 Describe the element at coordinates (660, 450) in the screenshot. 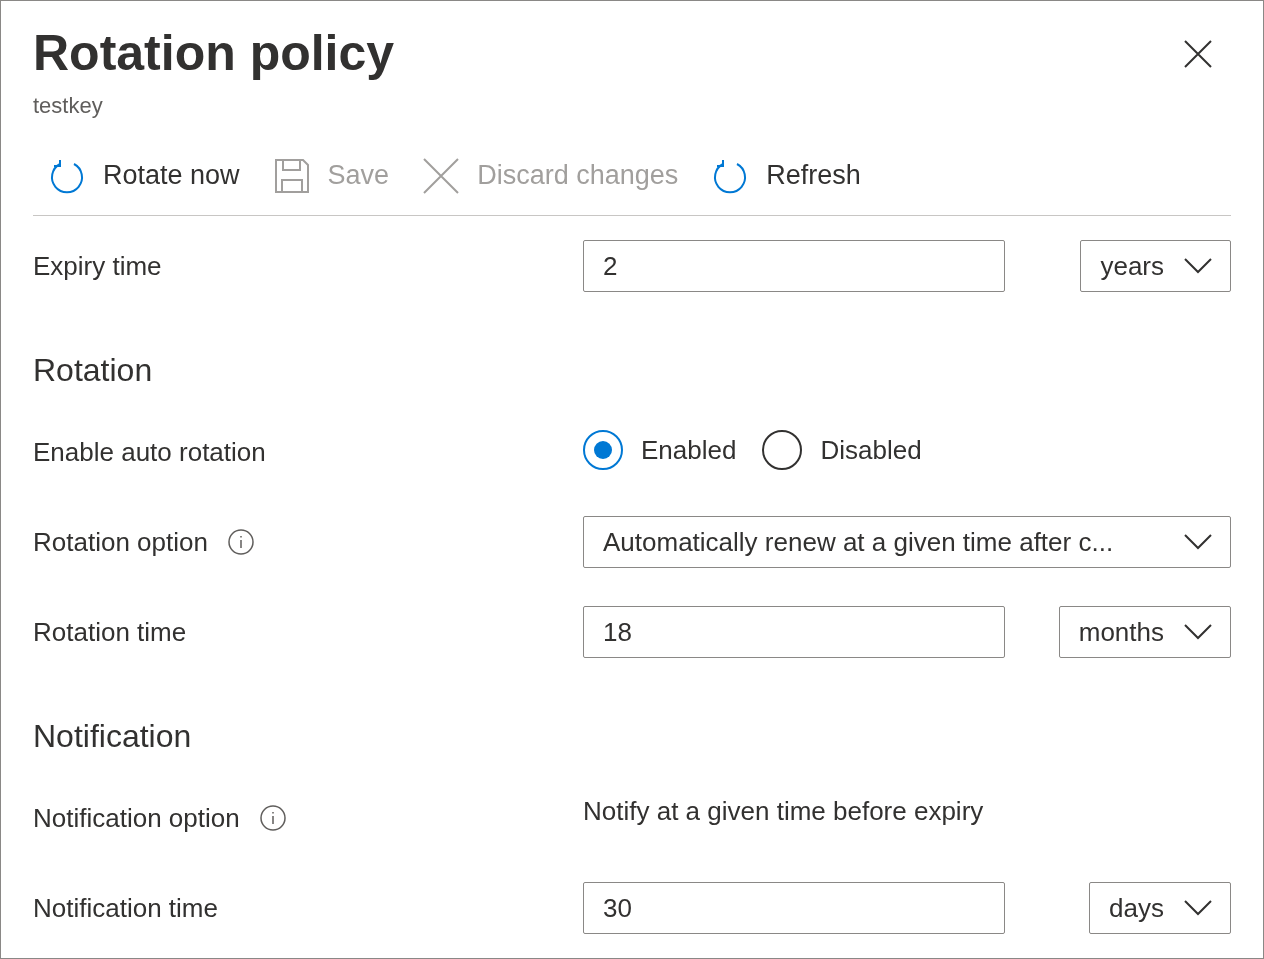

I see `radio-option: Enabled` at that location.